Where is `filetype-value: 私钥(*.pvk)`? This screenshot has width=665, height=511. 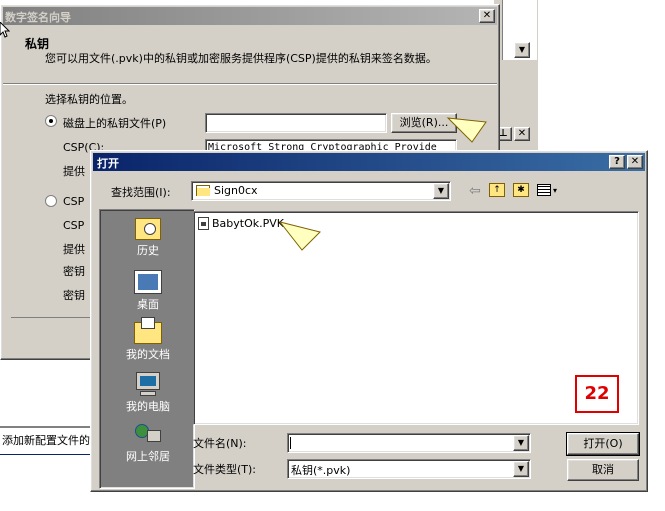
filetype-value: 私钥(*.pvk) is located at coordinates (321, 470).